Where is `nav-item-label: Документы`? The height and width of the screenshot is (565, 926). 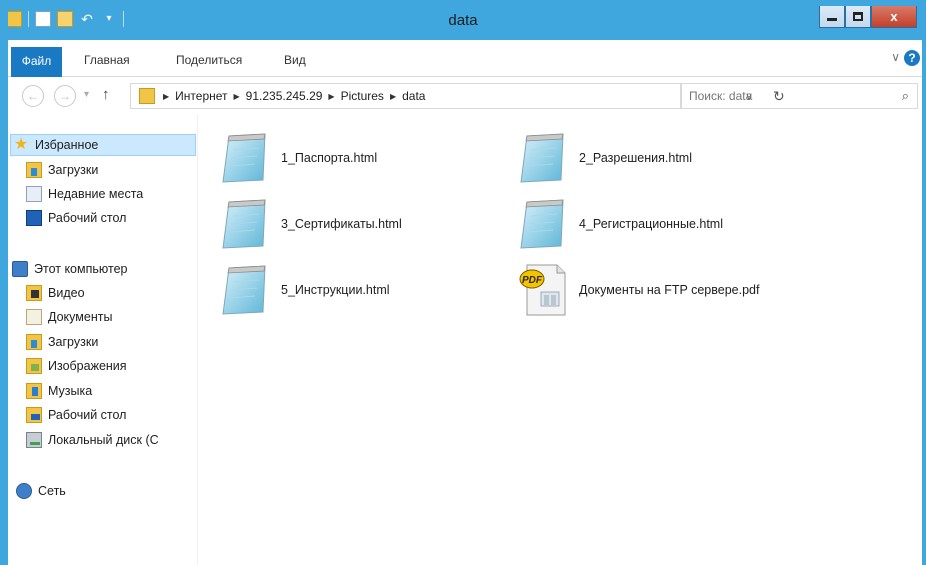
nav-item-label: Документы is located at coordinates (80, 317).